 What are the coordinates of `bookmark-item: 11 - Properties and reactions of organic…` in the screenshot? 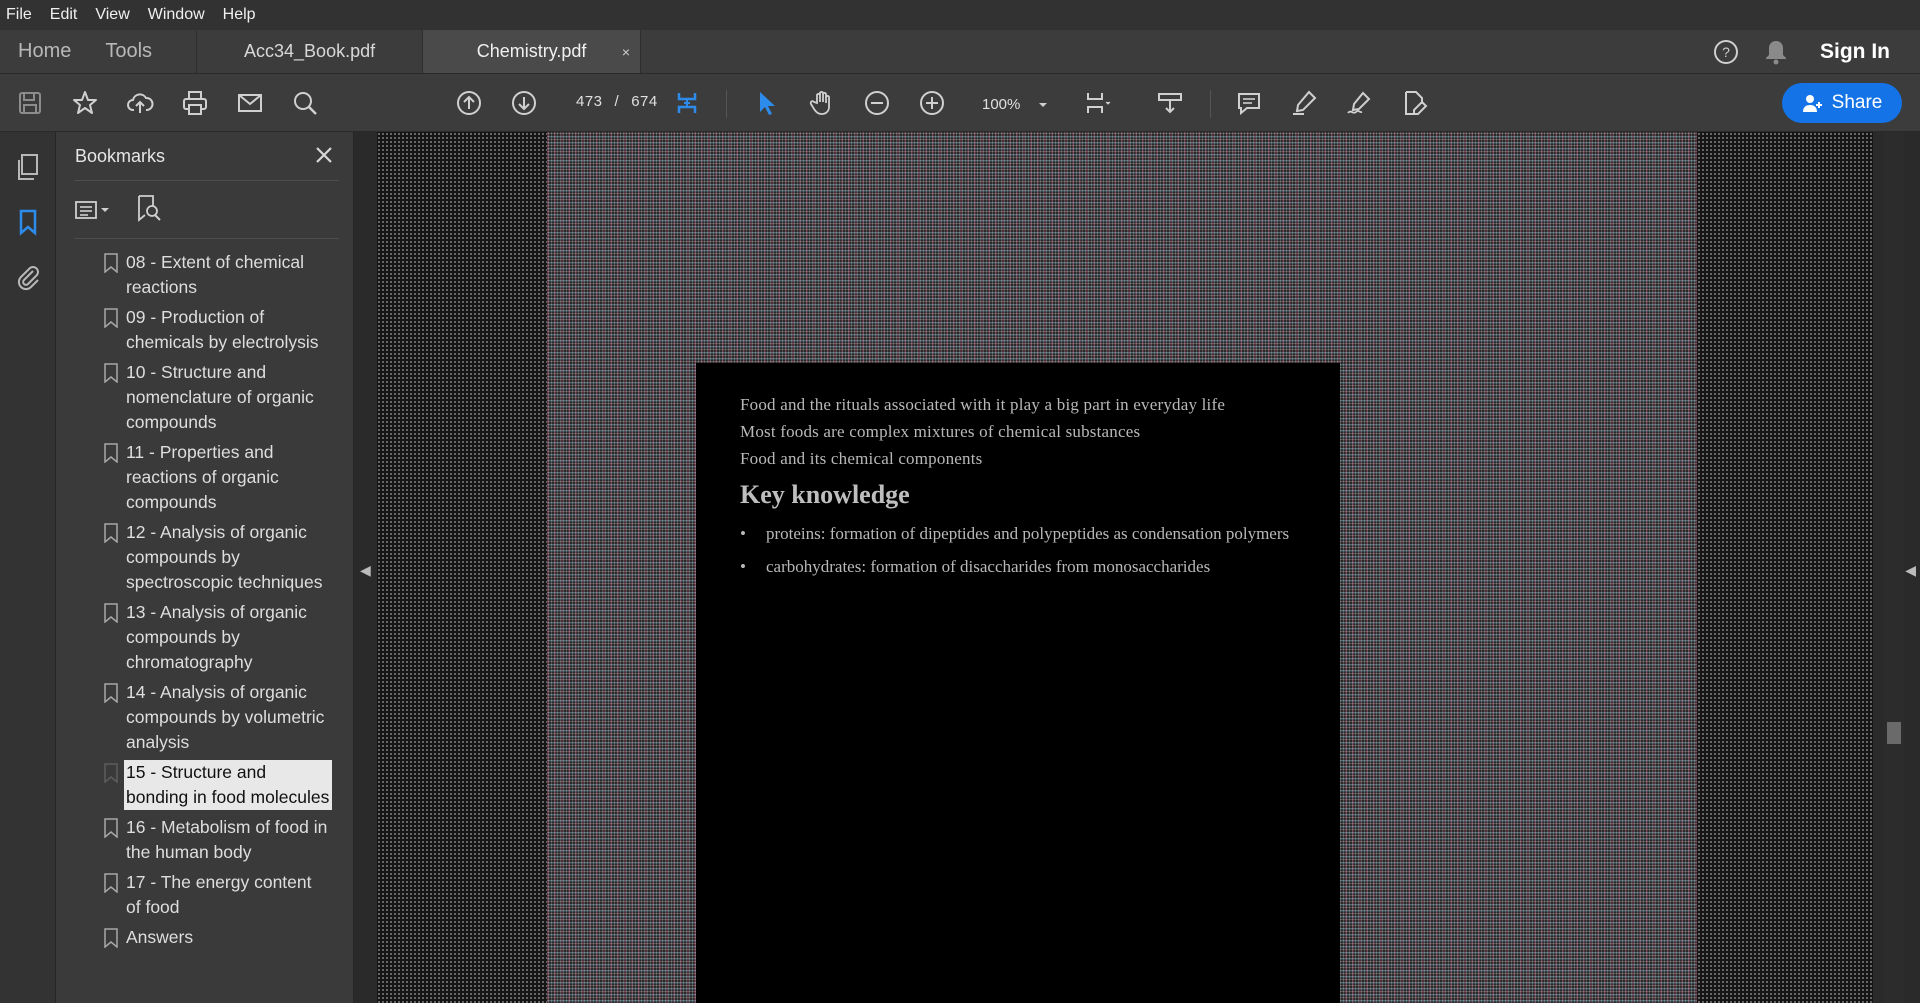 It's located at (204, 477).